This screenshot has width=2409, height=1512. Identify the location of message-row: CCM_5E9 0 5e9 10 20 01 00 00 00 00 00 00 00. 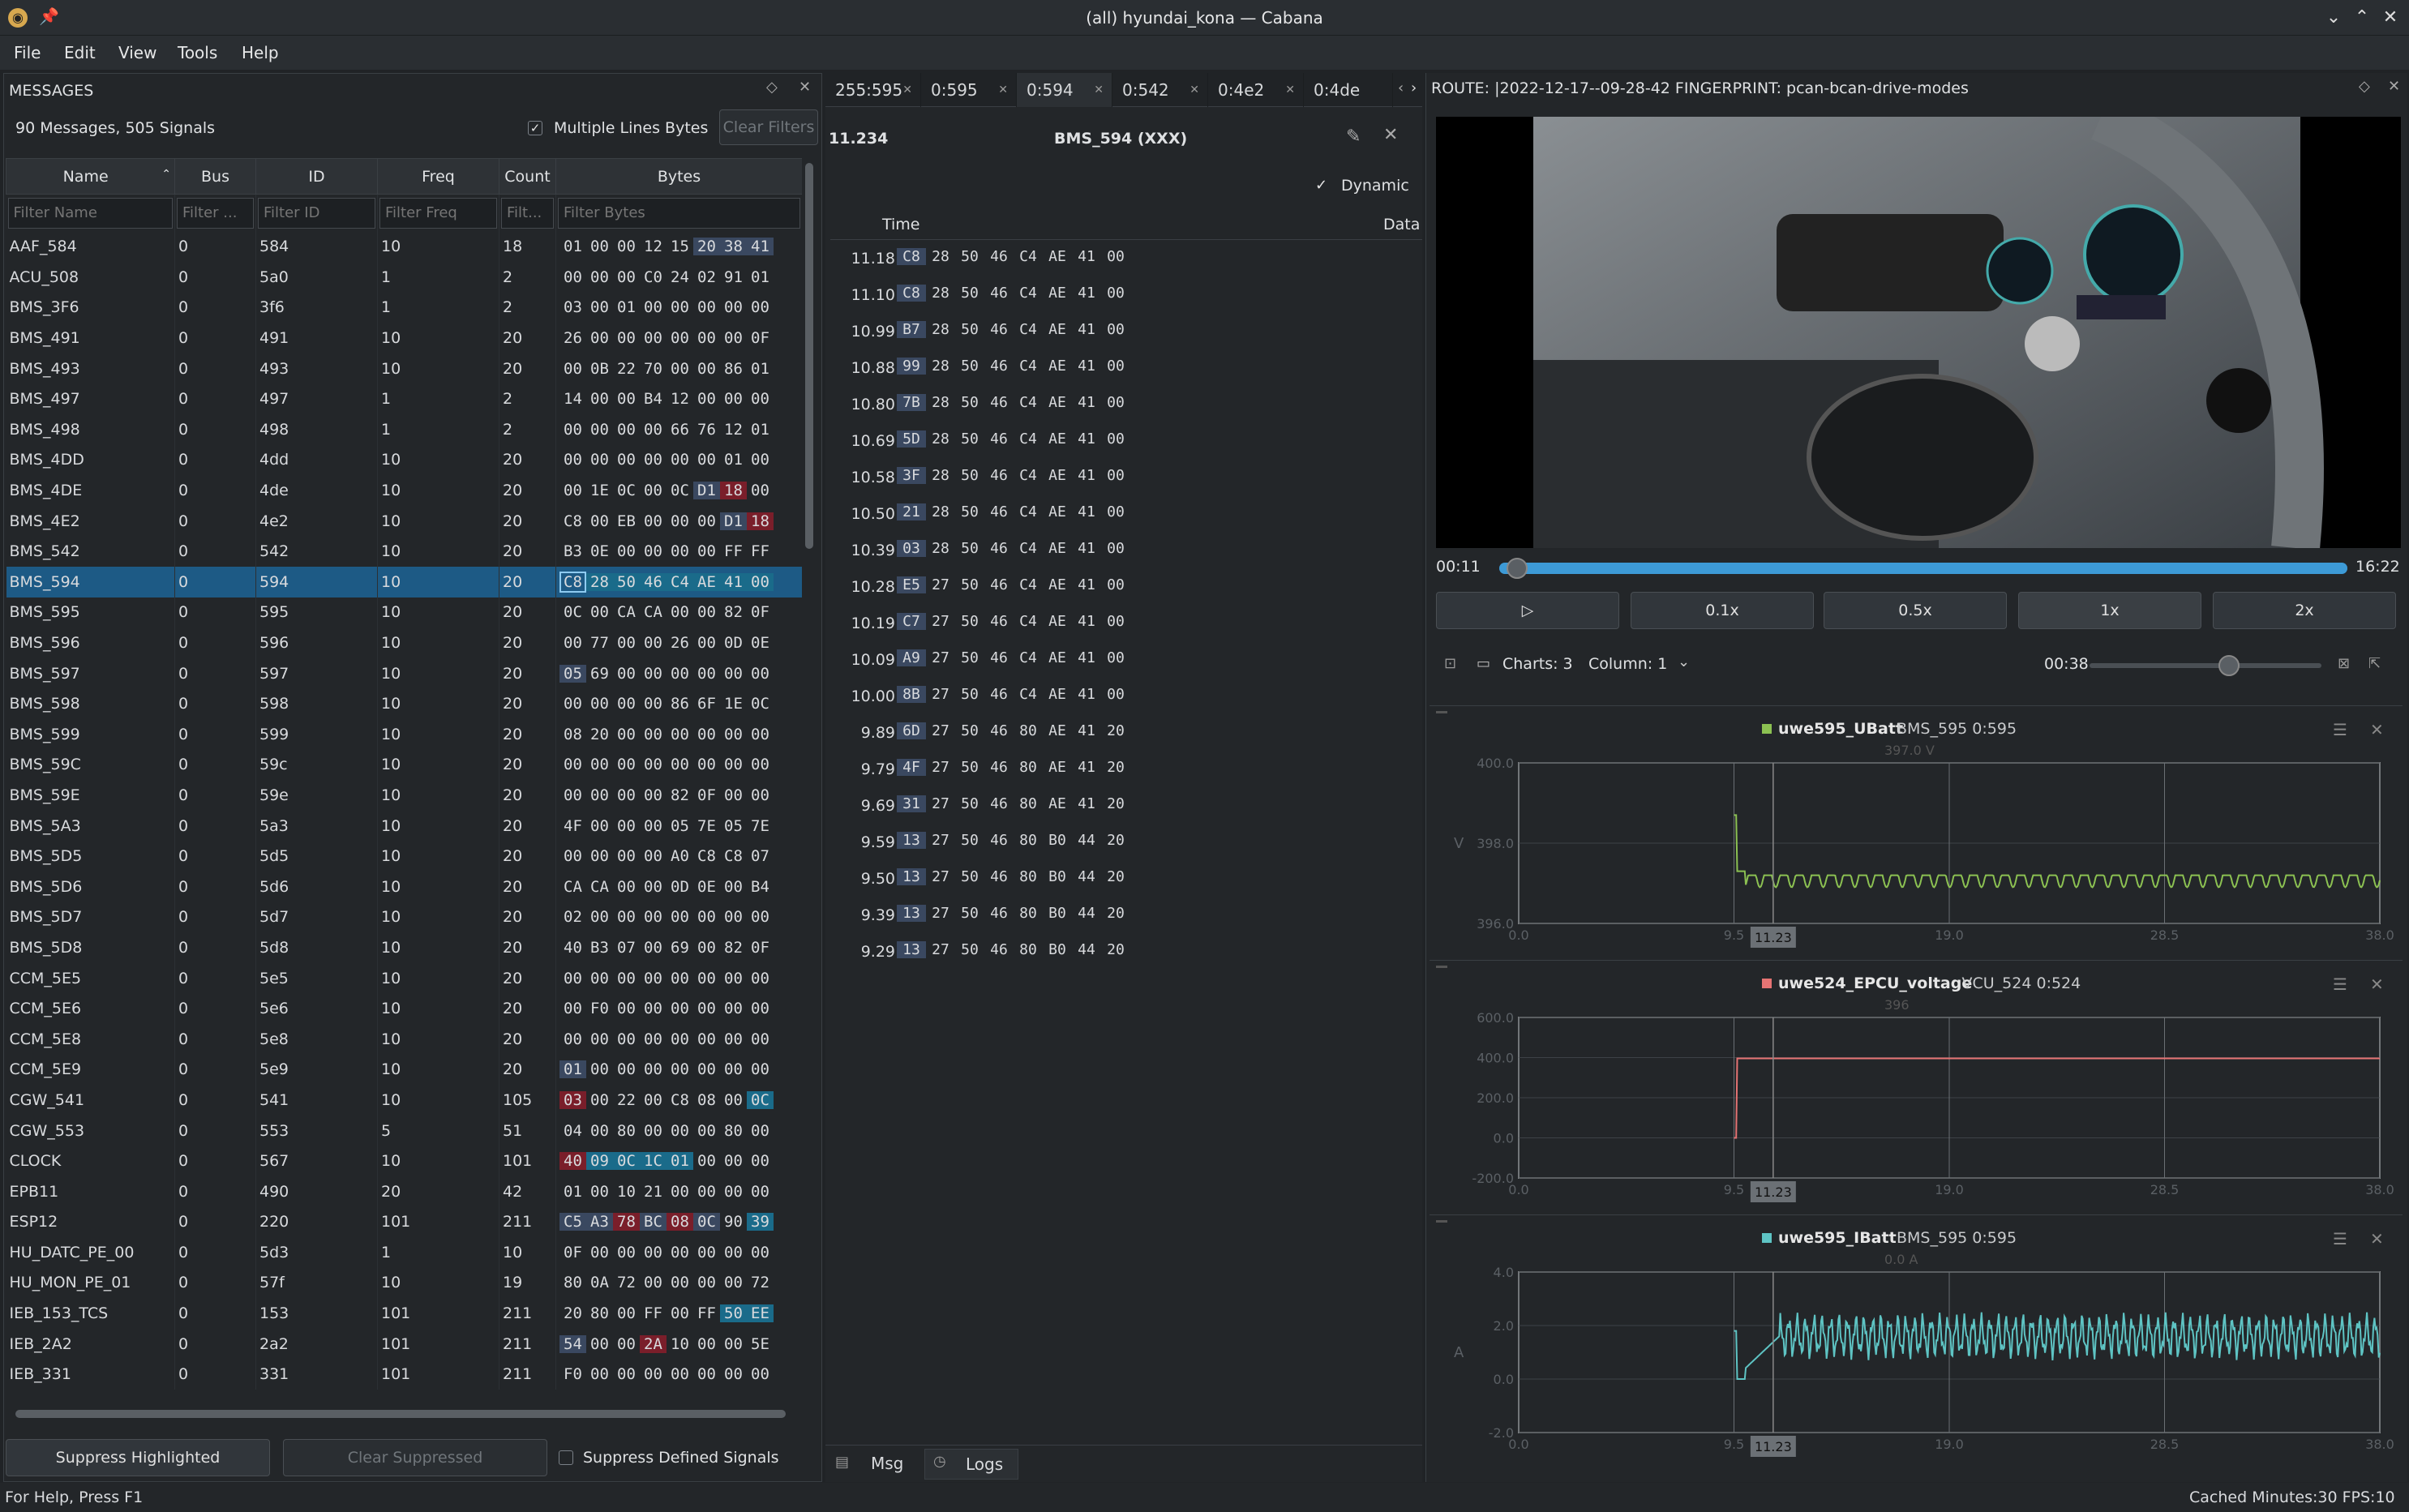
(404, 1070).